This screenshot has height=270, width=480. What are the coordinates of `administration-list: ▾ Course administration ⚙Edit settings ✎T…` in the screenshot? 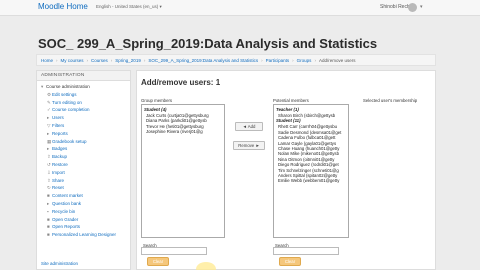 It's located at (83, 161).